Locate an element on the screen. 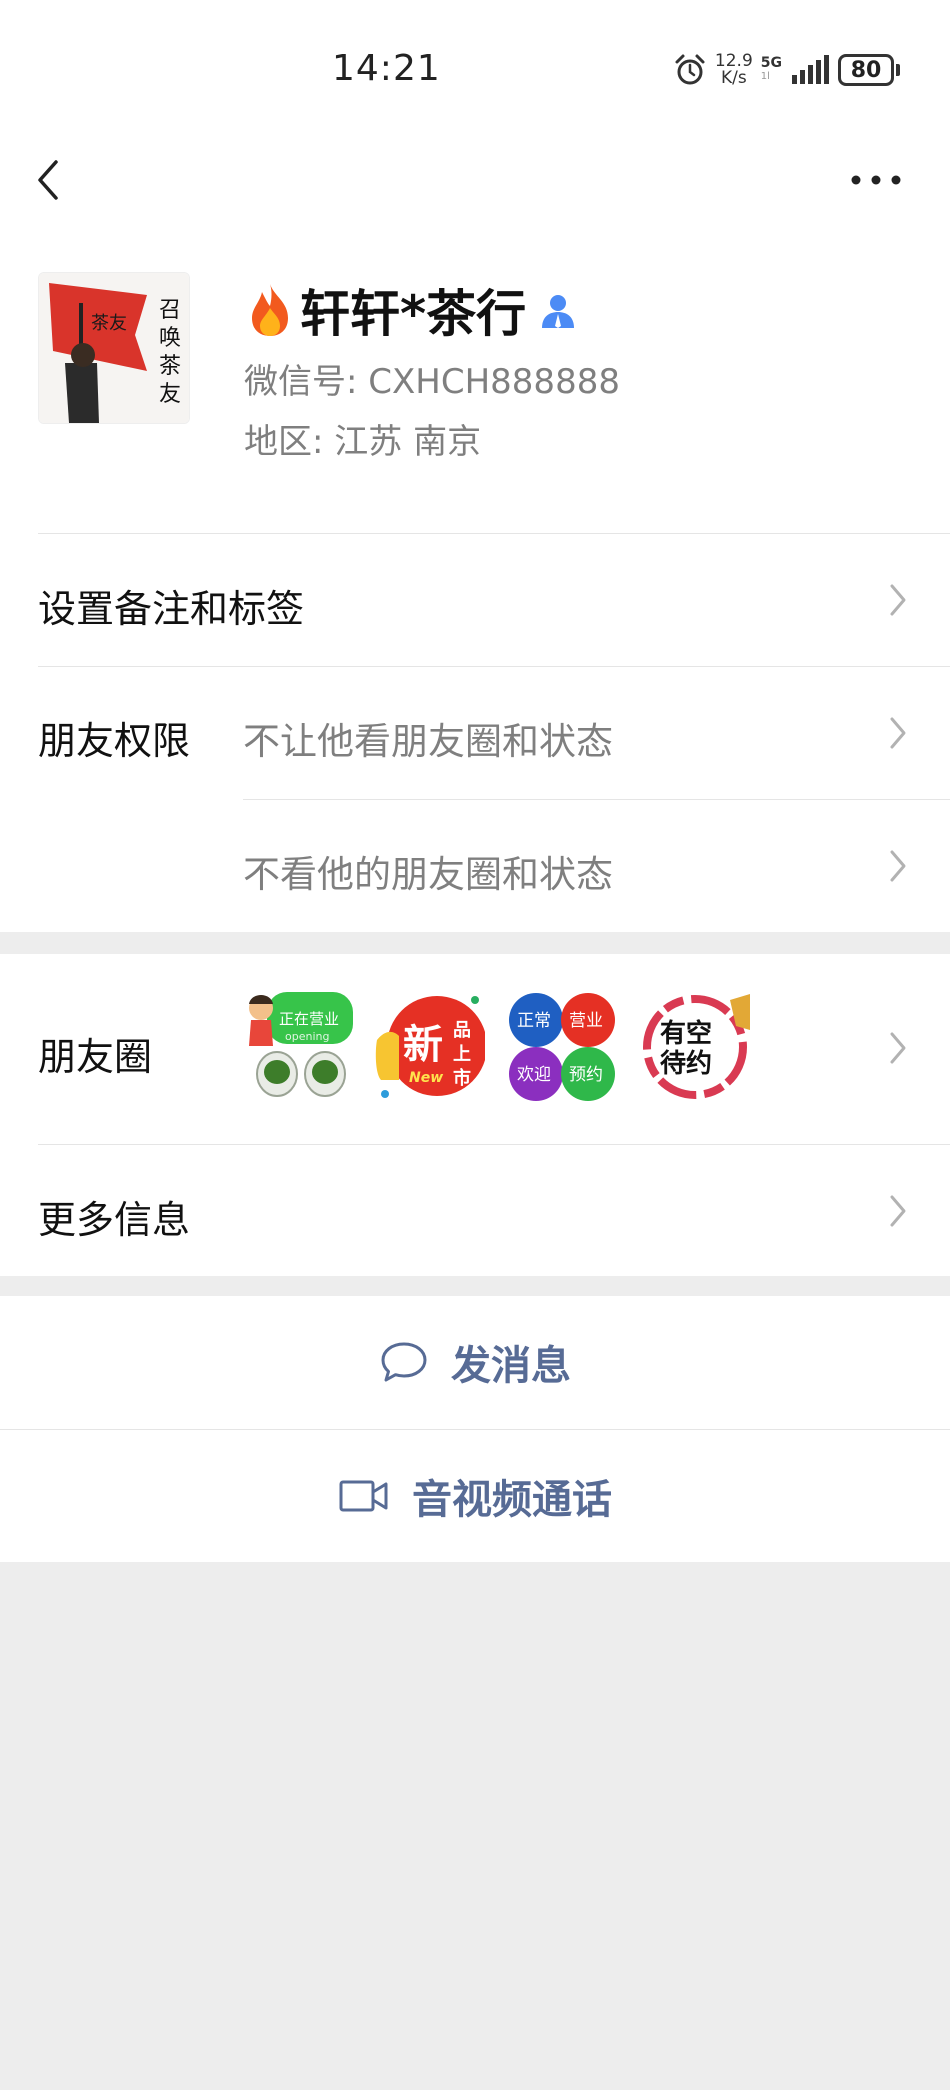 This screenshot has width=950, height=2090. person-icon is located at coordinates (558, 311).